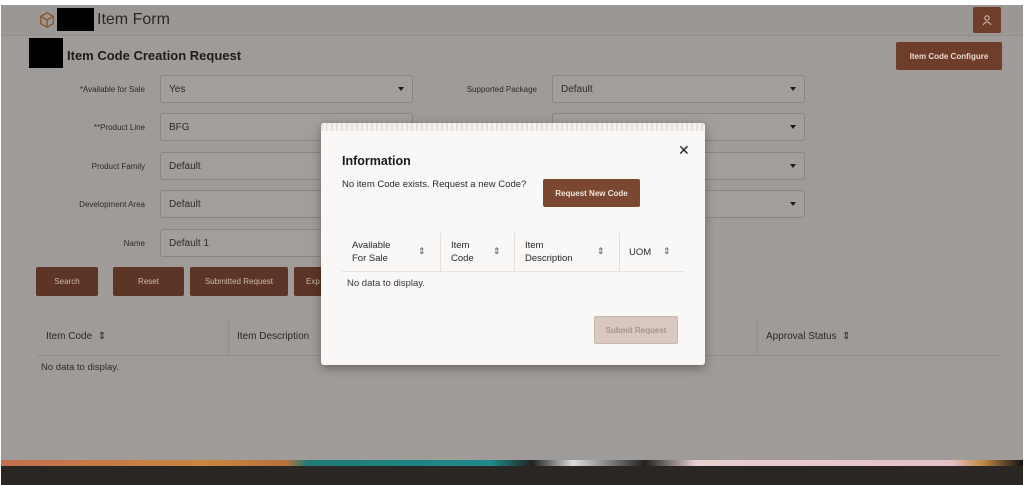  What do you see at coordinates (119, 127) in the screenshot?
I see `product-line-label: **Product Line` at bounding box center [119, 127].